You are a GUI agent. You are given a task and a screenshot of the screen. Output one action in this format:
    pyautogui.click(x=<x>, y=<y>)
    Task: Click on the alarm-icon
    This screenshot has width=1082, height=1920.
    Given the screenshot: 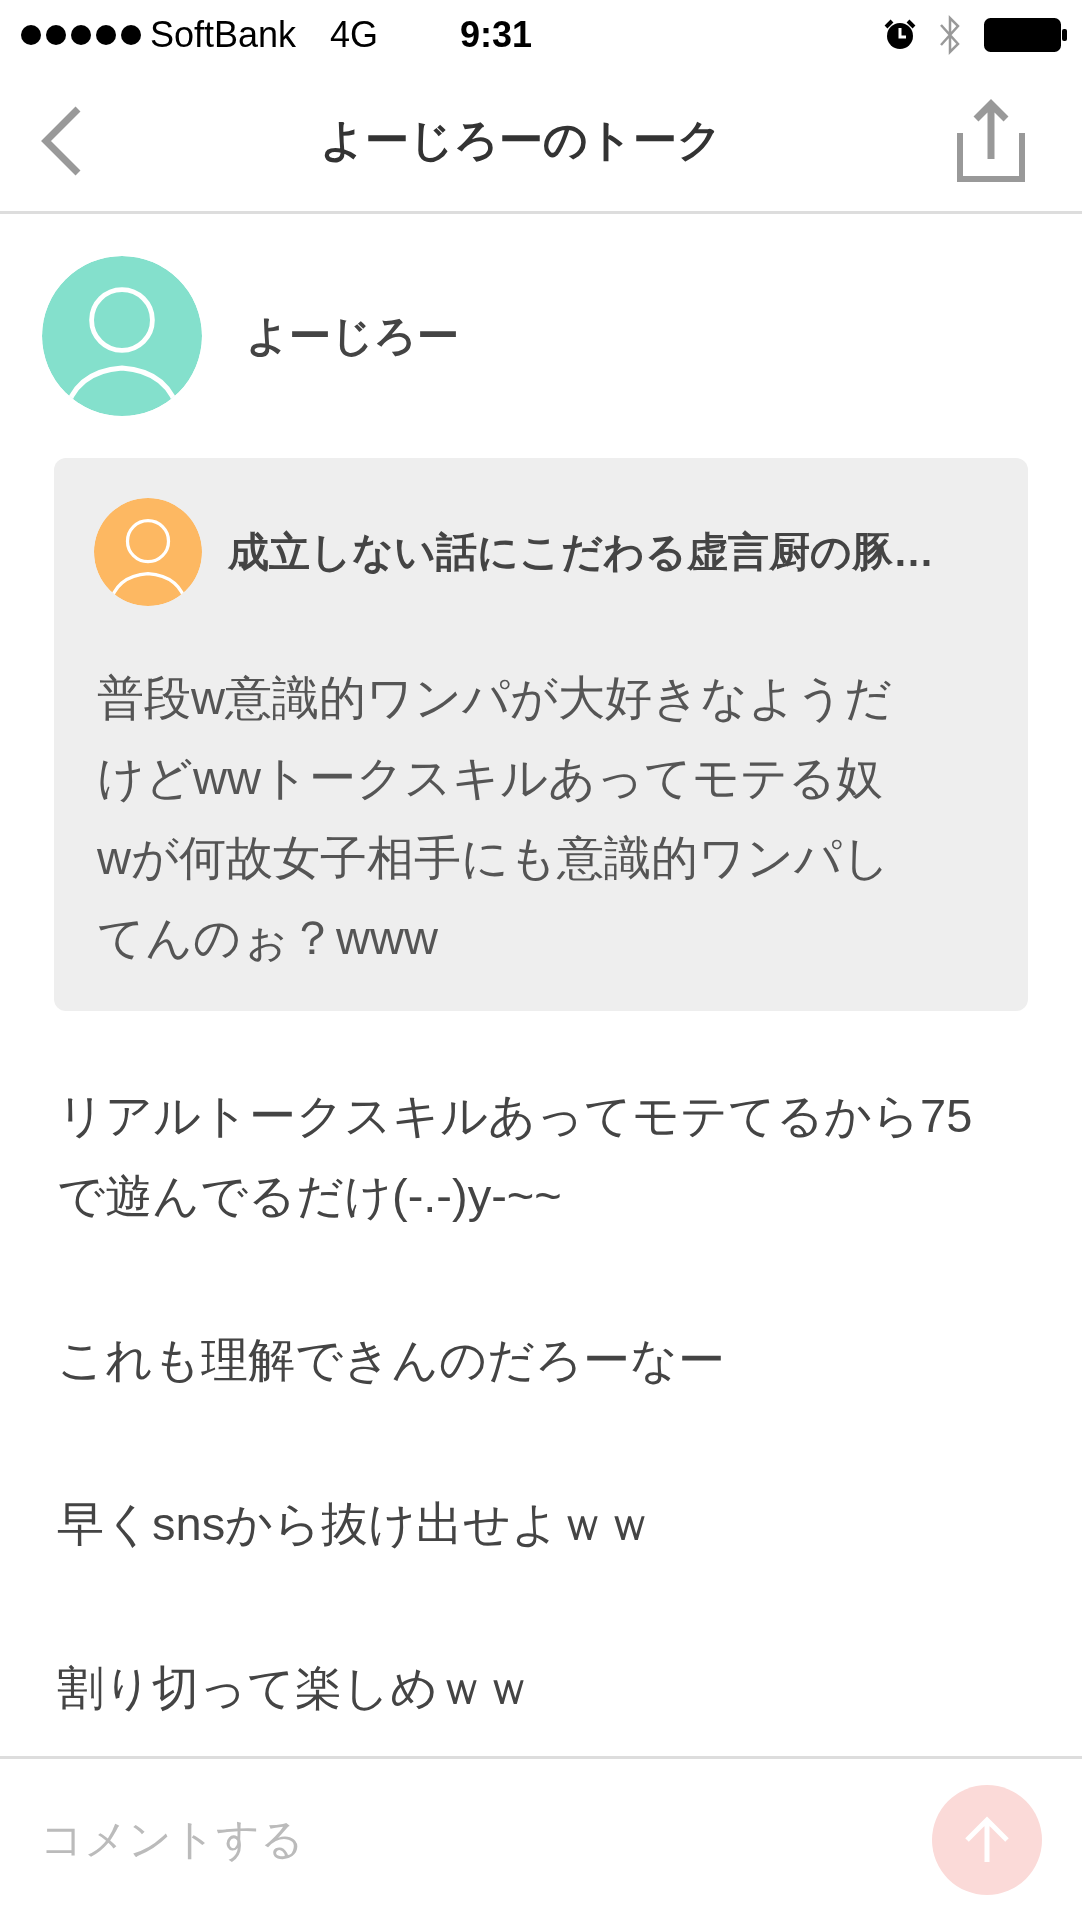 What is the action you would take?
    pyautogui.click(x=900, y=35)
    